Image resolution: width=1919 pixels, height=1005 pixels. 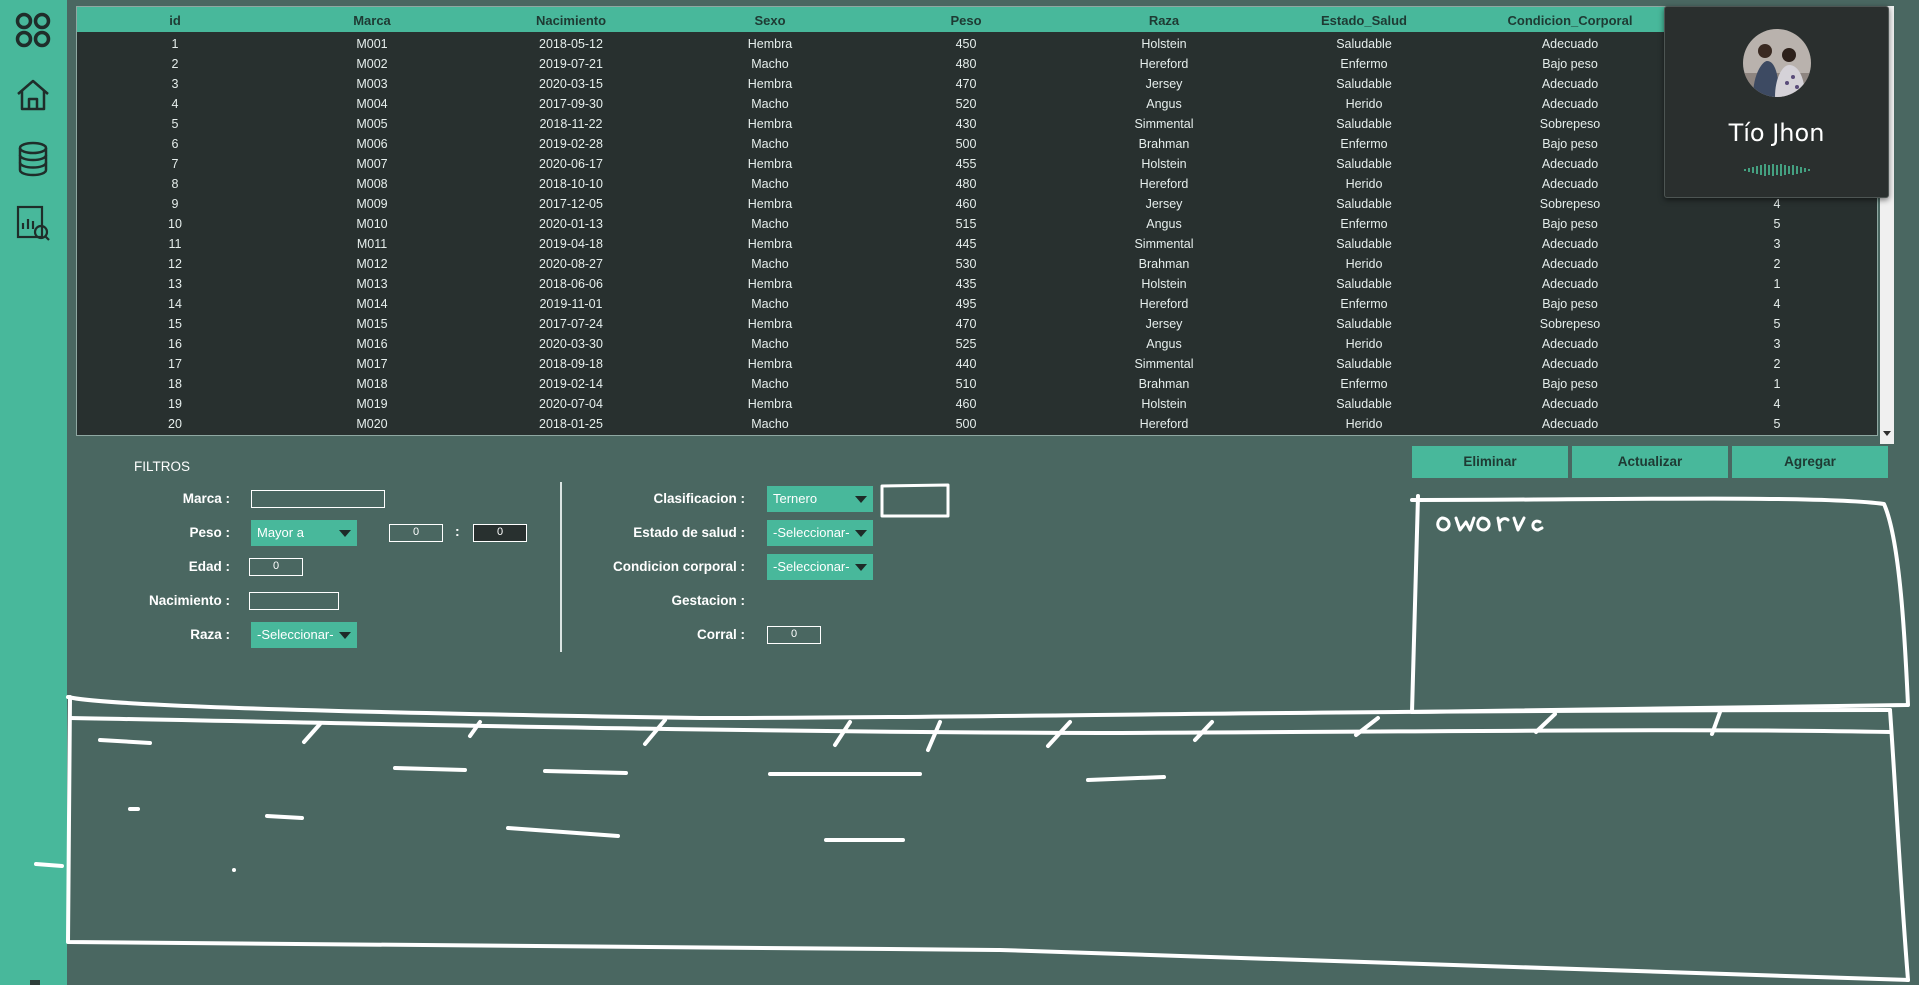 I want to click on peso-select-value: Mayor a, so click(x=280, y=532).